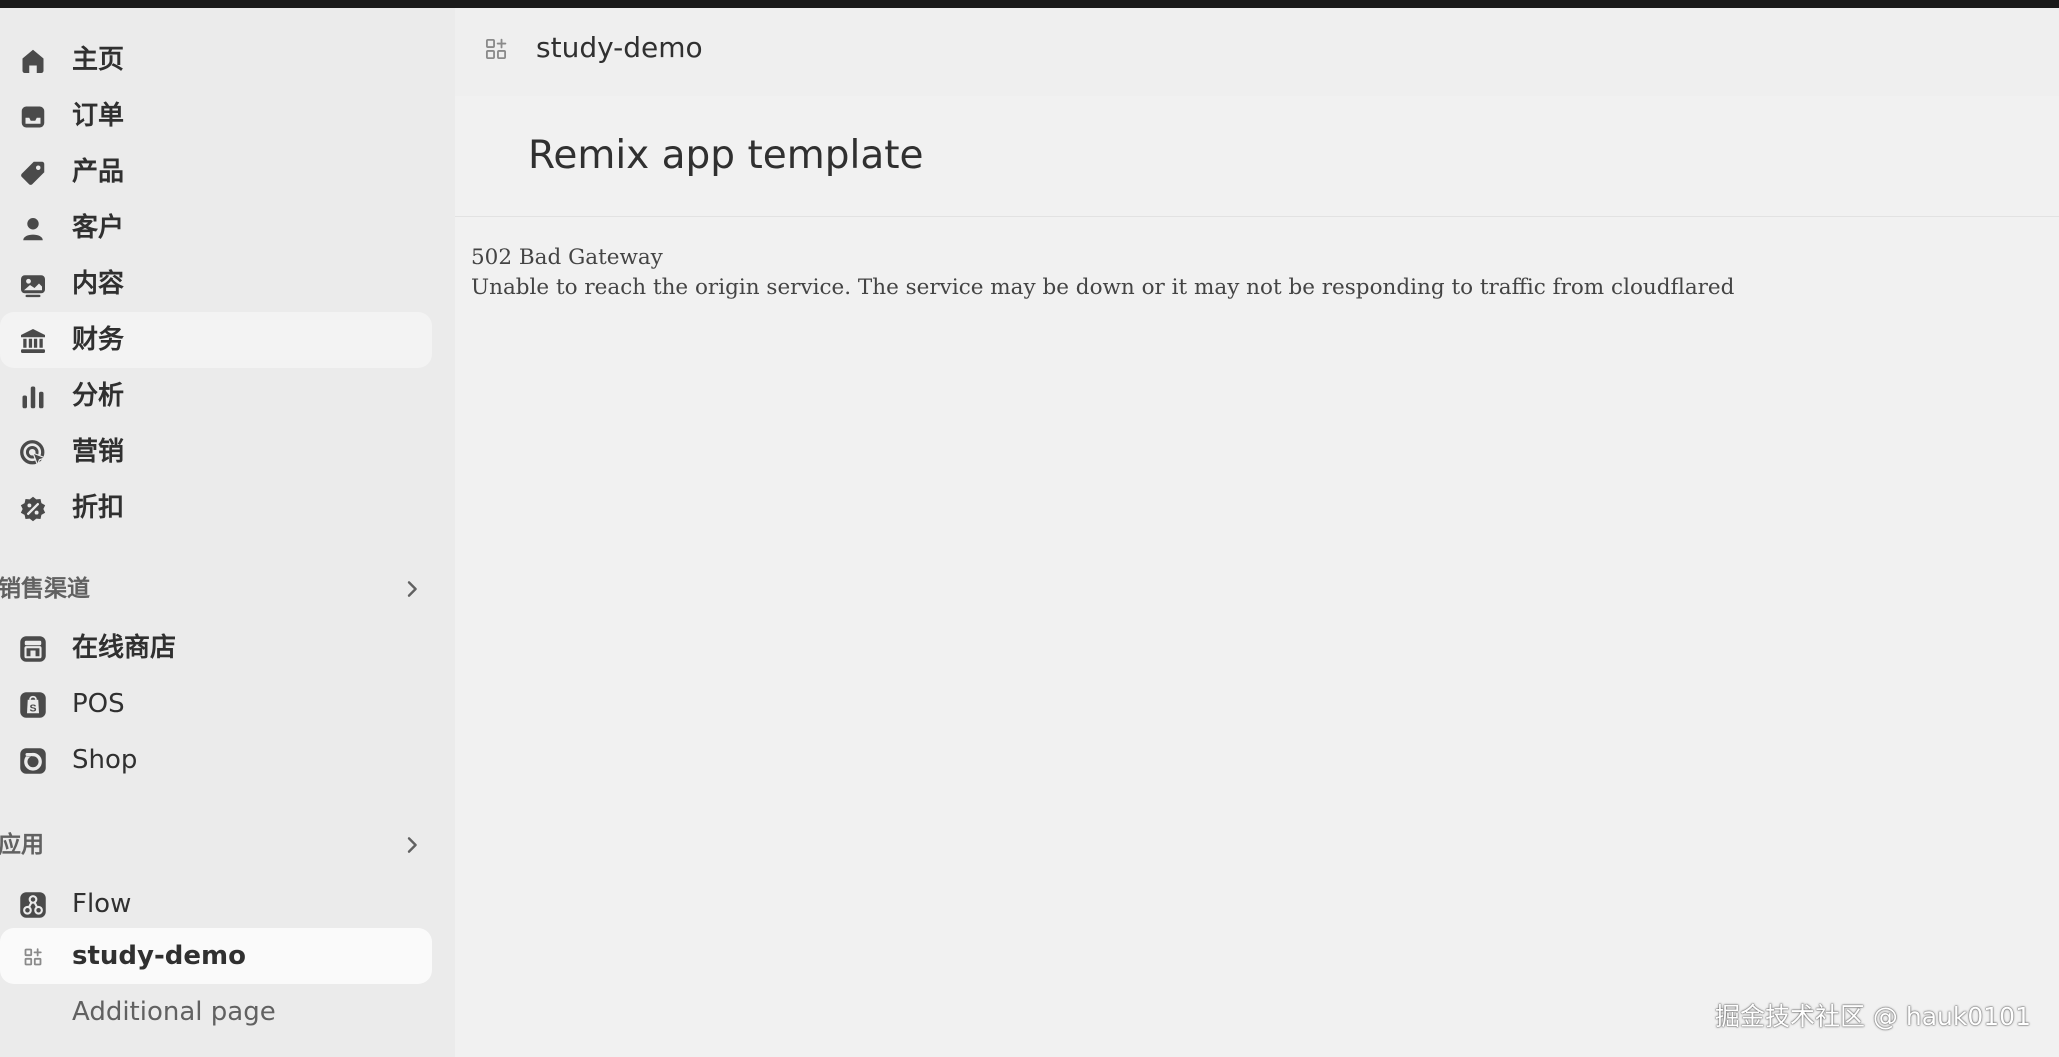 The height and width of the screenshot is (1057, 2059). What do you see at coordinates (567, 257) in the screenshot?
I see `error-title: 502 Bad Gateway` at bounding box center [567, 257].